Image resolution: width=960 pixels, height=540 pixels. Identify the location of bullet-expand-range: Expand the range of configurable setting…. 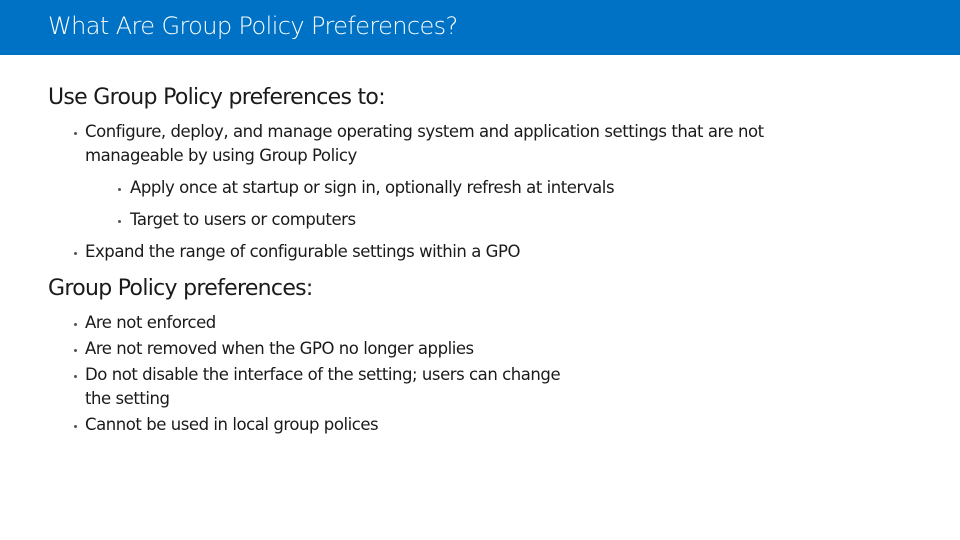
(303, 251).